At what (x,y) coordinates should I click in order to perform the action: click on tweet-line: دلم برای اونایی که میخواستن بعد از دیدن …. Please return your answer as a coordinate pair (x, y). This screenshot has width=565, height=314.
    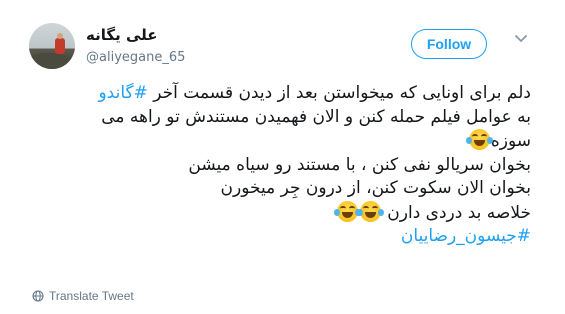
    Looking at the image, I should click on (281, 94).